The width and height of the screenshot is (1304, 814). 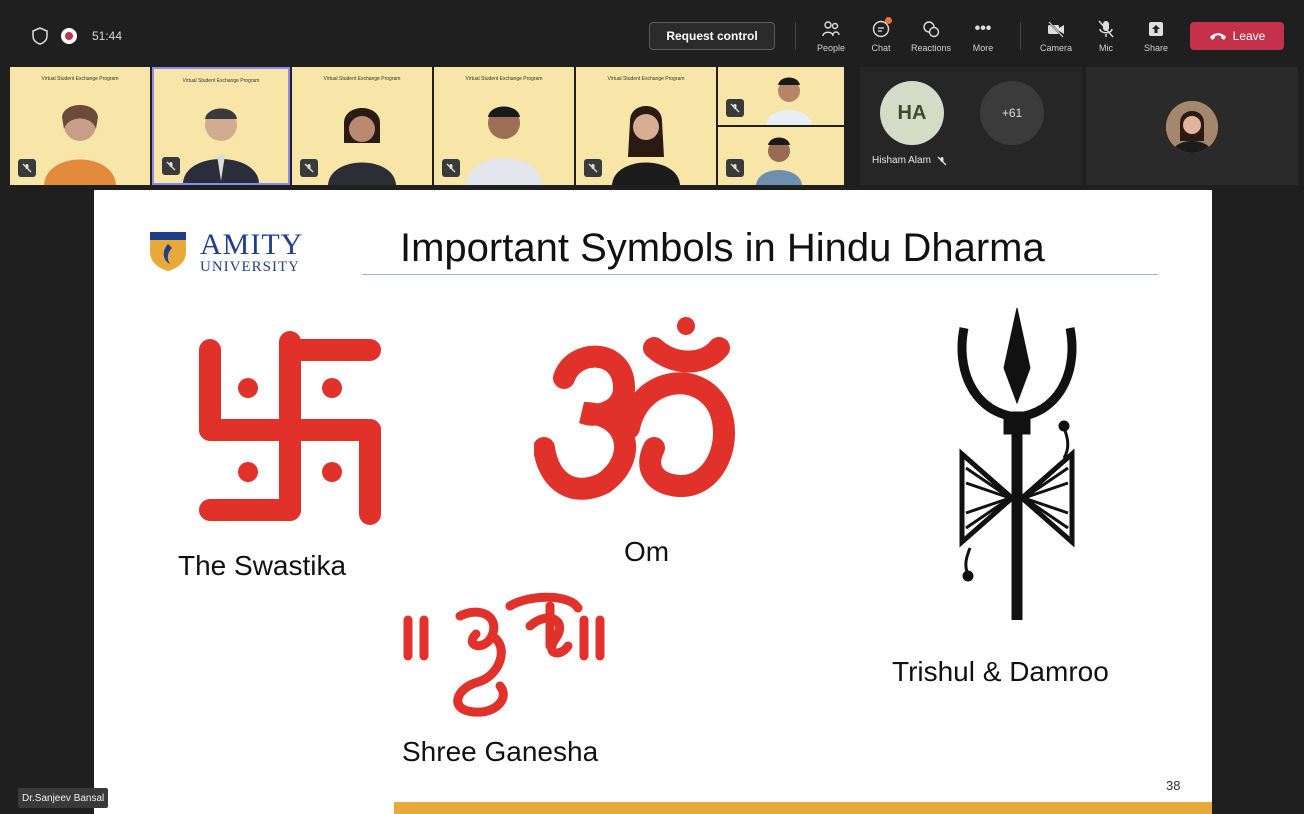 I want to click on chat-button: Chat, so click(x=881, y=37).